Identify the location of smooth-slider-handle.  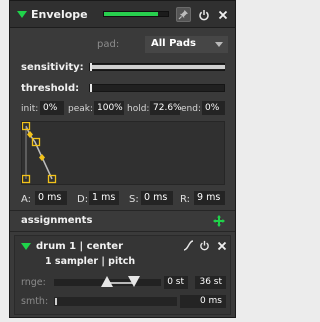
(56, 301).